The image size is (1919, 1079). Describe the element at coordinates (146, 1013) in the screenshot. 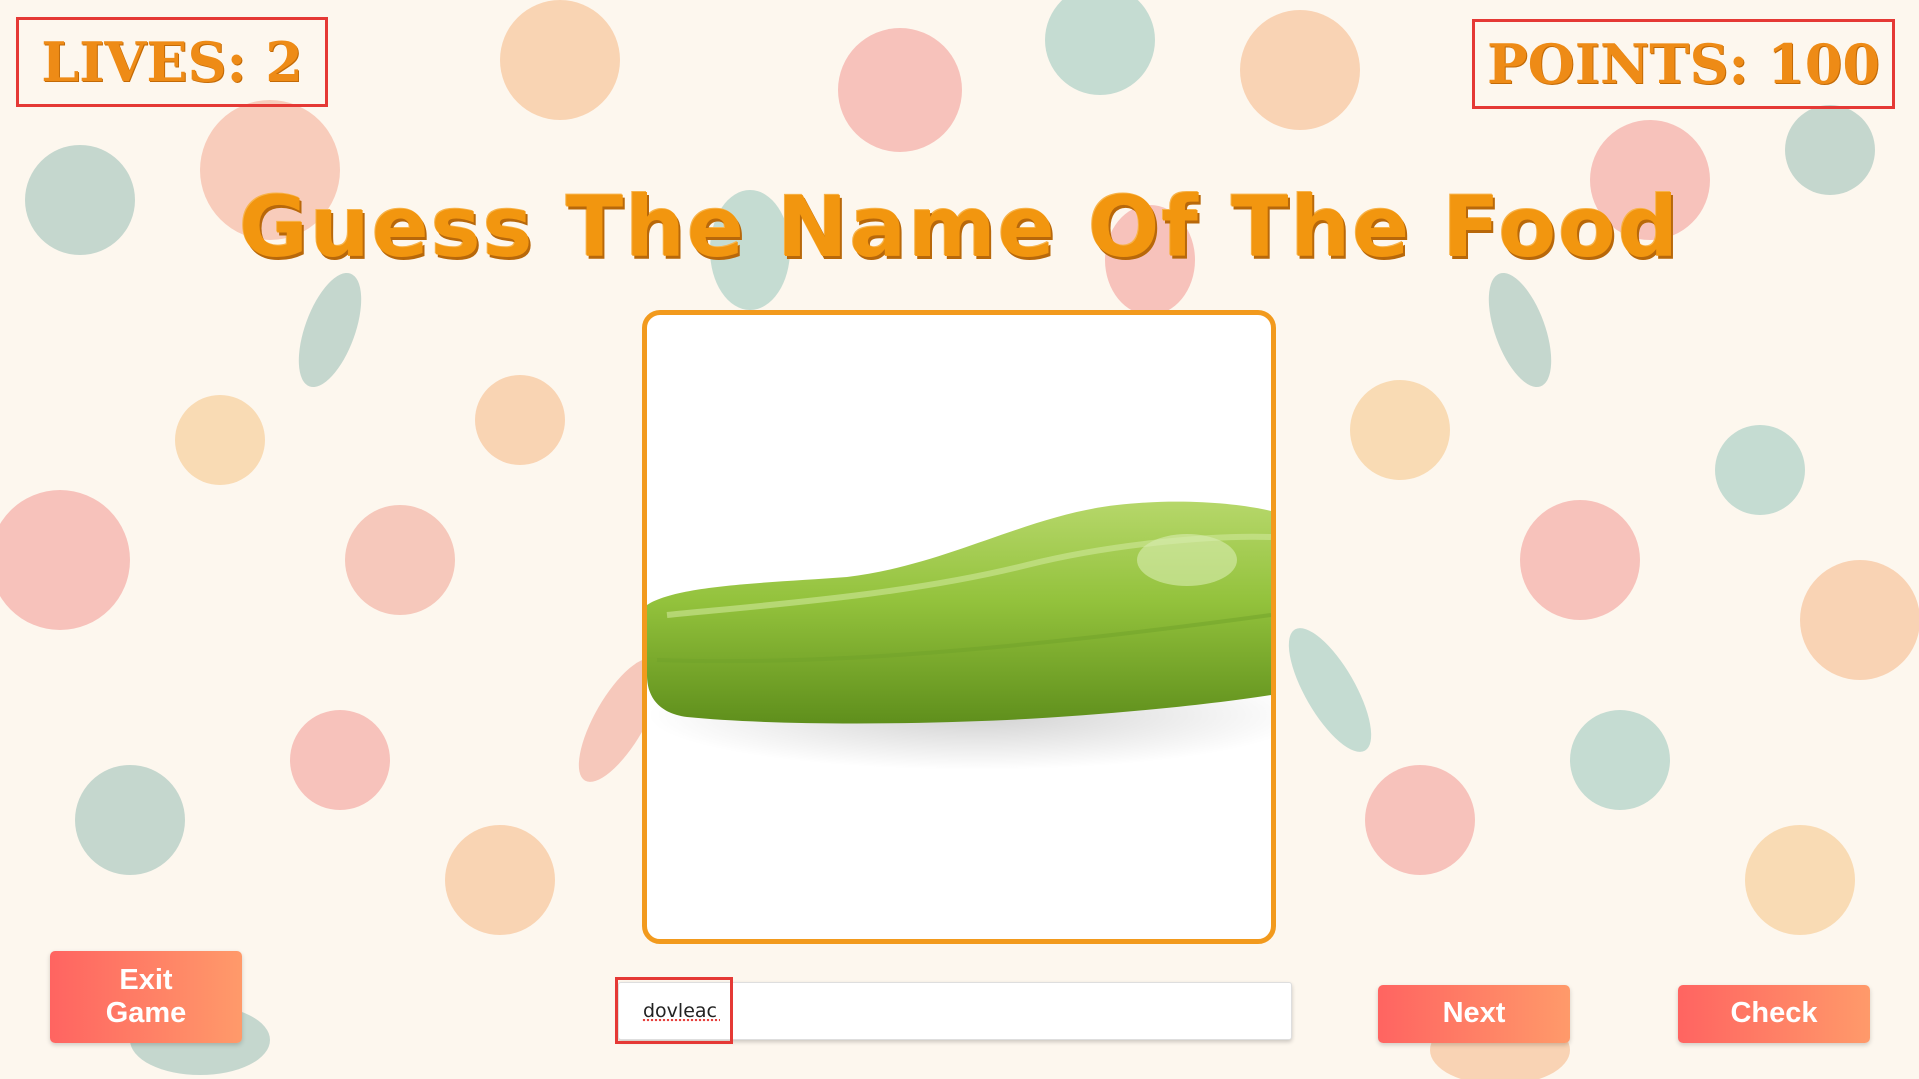

I see `exit-label-line2: Game` at that location.